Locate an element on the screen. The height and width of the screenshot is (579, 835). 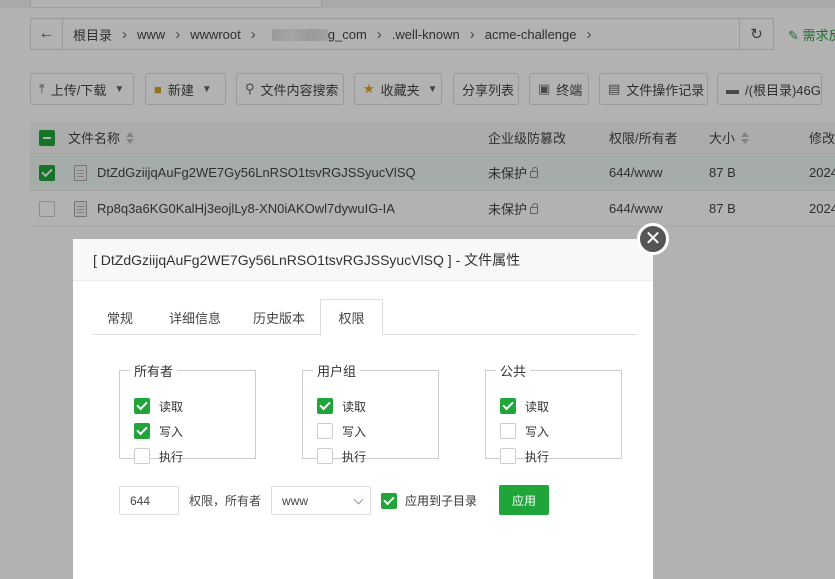
owner-write-label: 写入 is located at coordinates (171, 431).